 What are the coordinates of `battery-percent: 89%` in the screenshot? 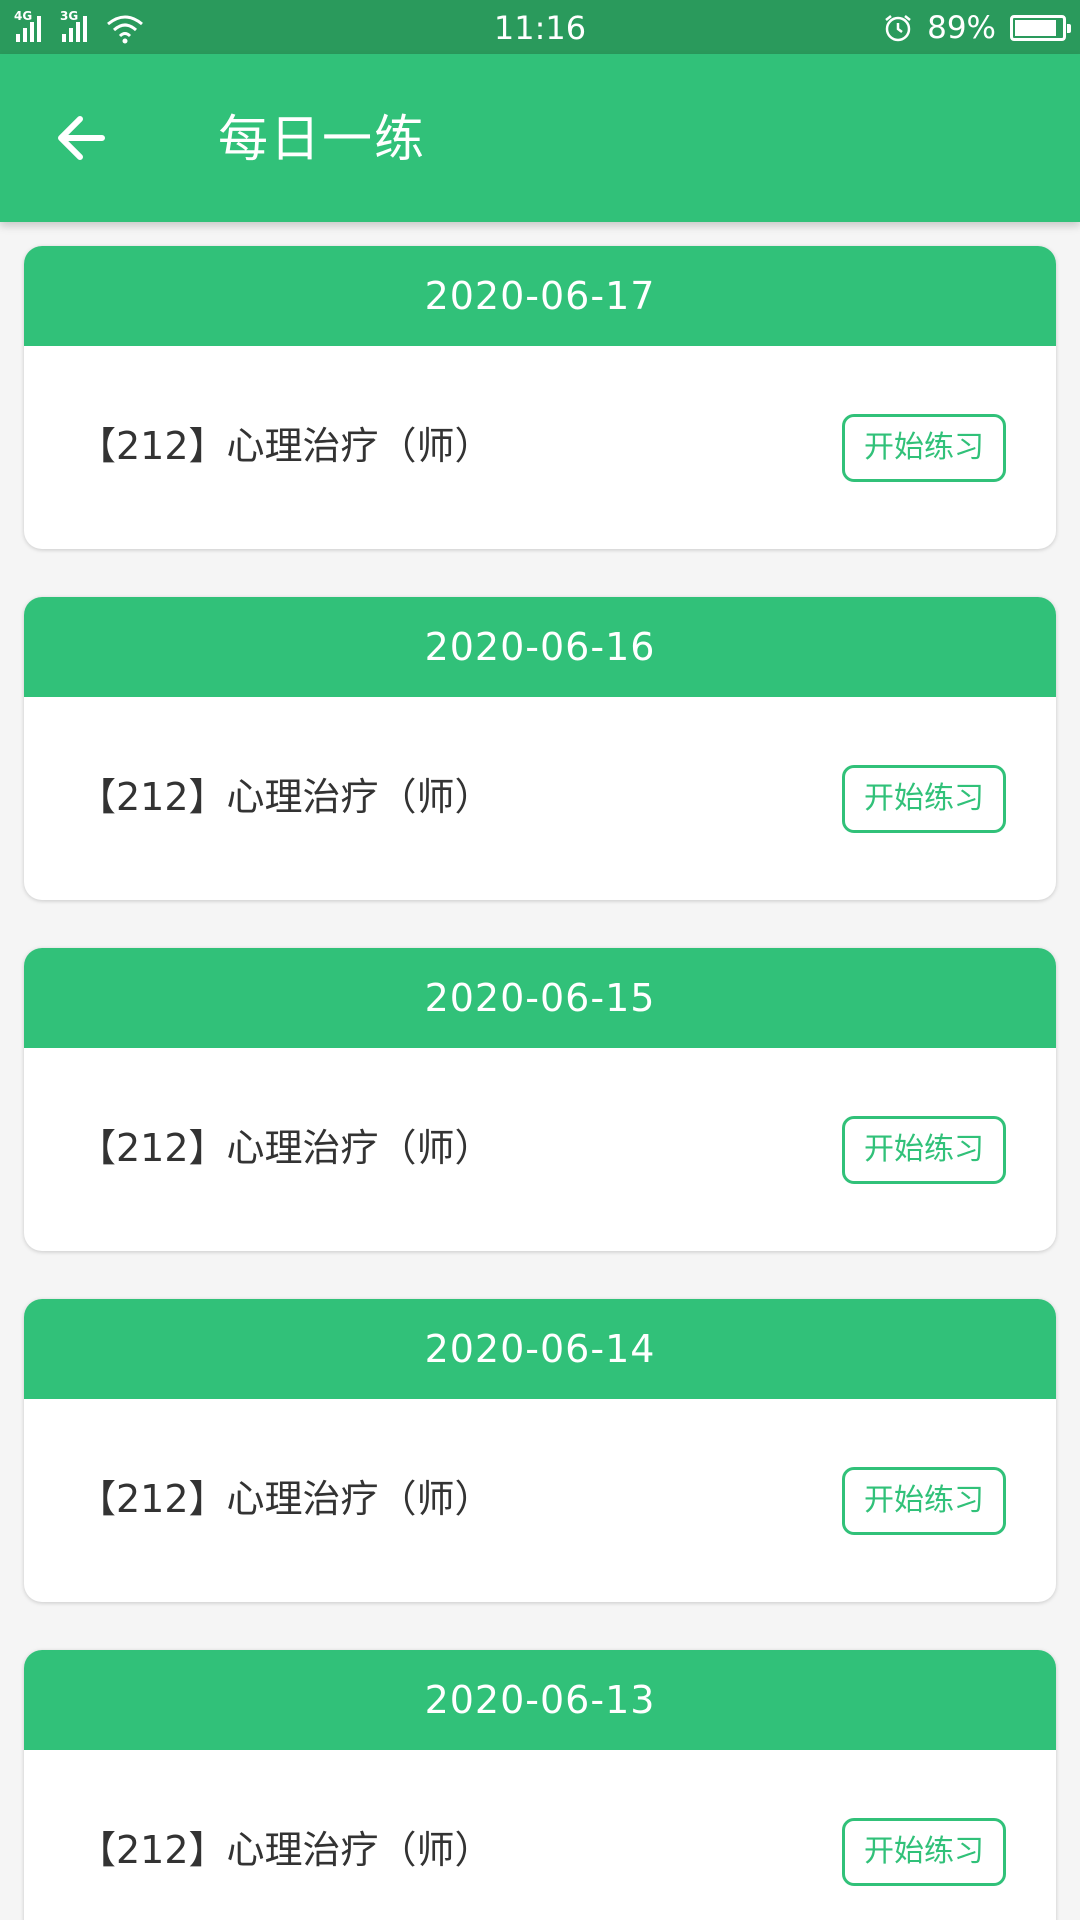 It's located at (961, 28).